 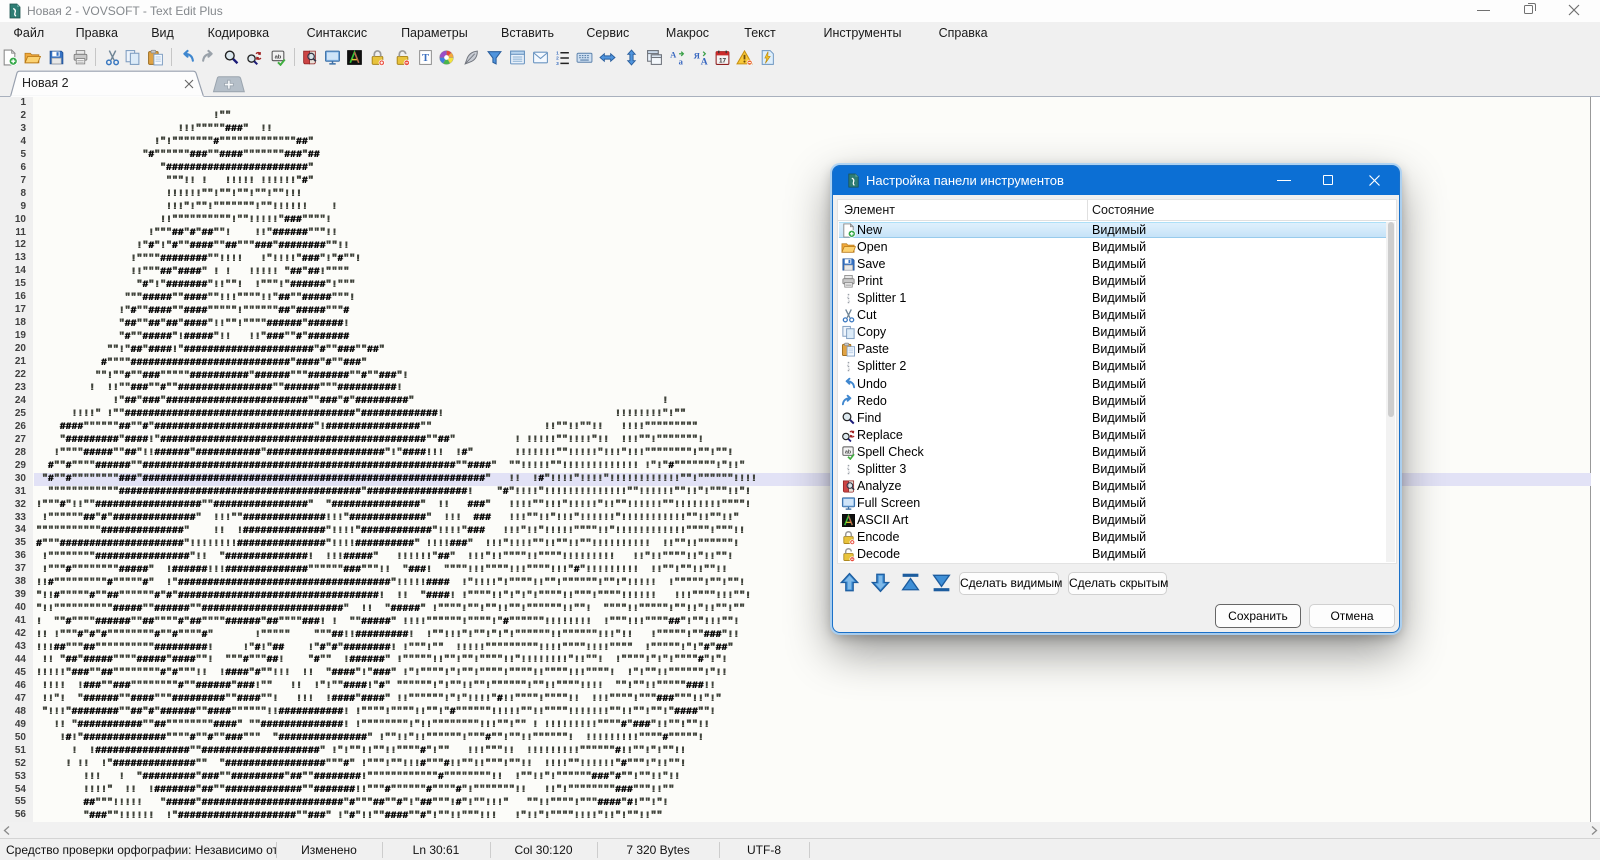 I want to click on svg-text: T, so click(x=425, y=58).